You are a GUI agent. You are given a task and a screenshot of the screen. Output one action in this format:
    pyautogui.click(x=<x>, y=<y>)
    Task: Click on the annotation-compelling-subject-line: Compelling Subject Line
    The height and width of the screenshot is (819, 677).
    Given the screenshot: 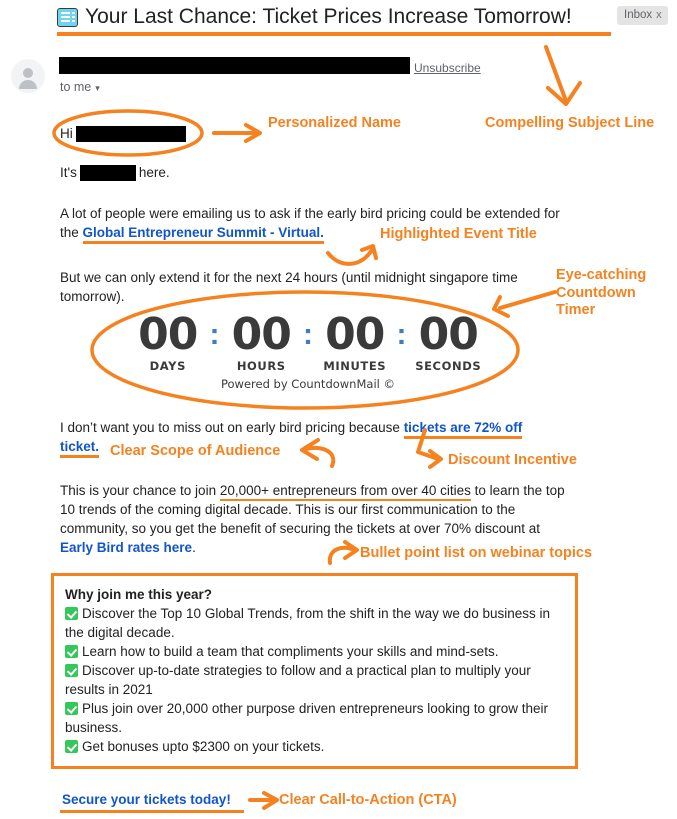 What is the action you would take?
    pyautogui.click(x=570, y=123)
    